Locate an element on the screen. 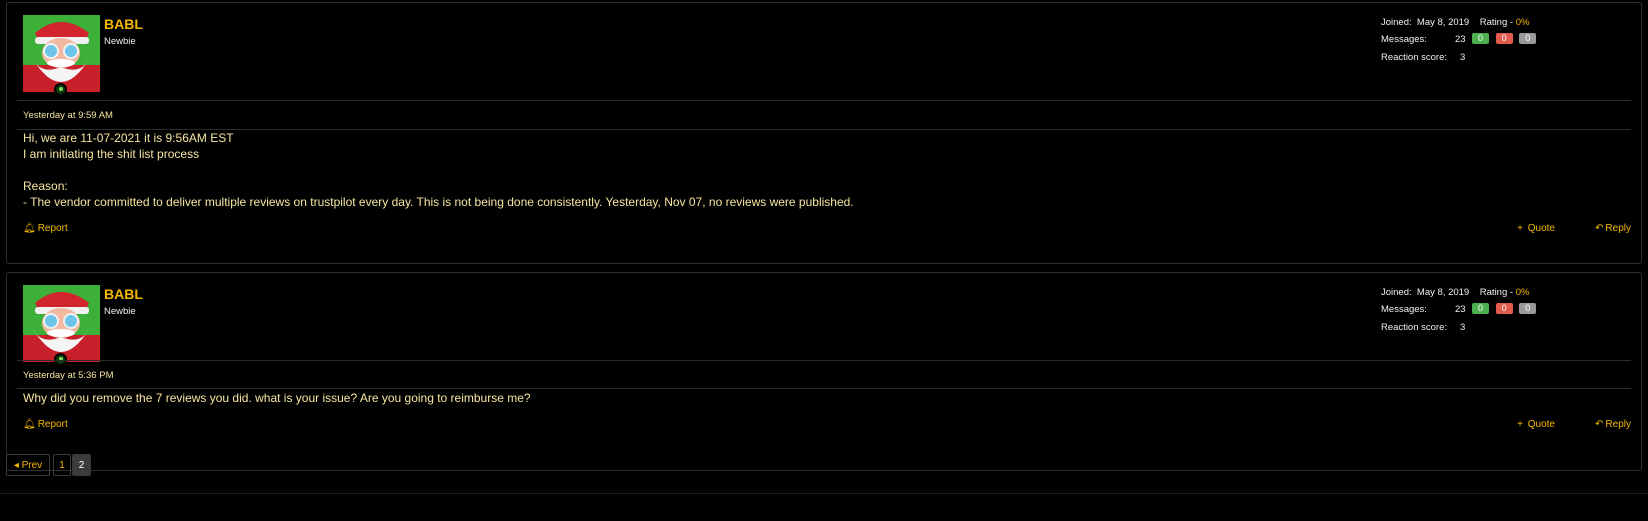  post-body-line: Reason: is located at coordinates (45, 186).